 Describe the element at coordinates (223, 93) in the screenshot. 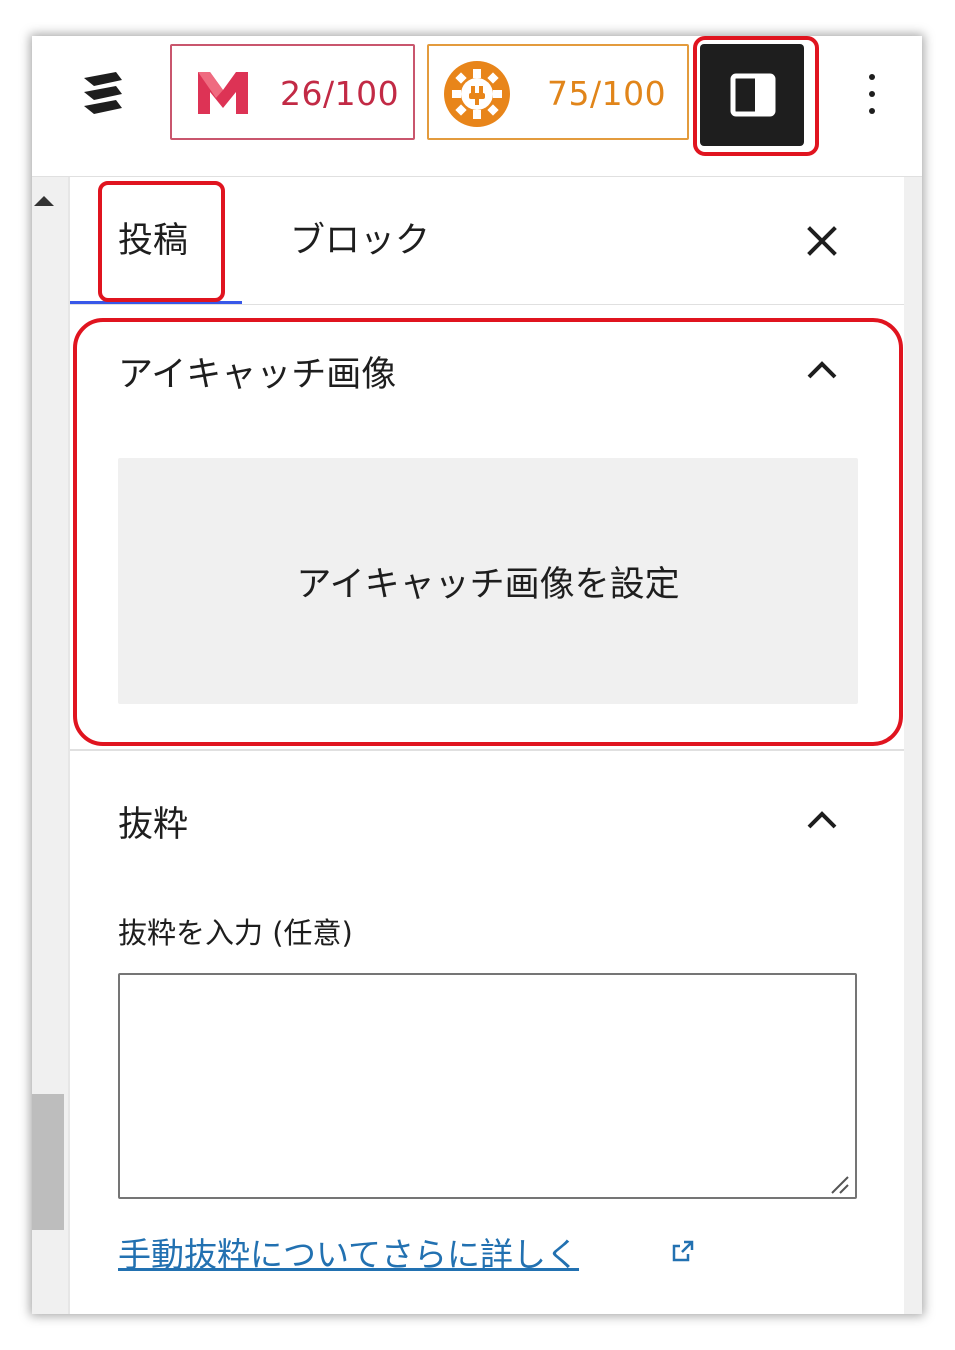

I see `seo-m-icon` at that location.